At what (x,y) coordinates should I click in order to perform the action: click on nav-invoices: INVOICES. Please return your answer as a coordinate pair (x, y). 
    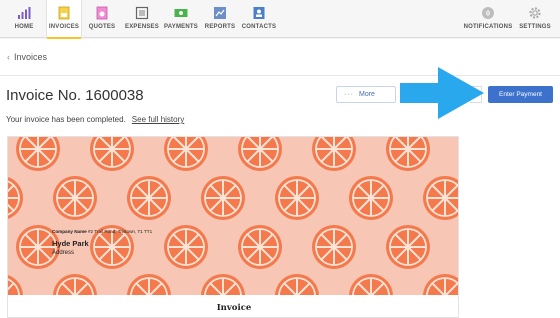
    Looking at the image, I should click on (64, 19).